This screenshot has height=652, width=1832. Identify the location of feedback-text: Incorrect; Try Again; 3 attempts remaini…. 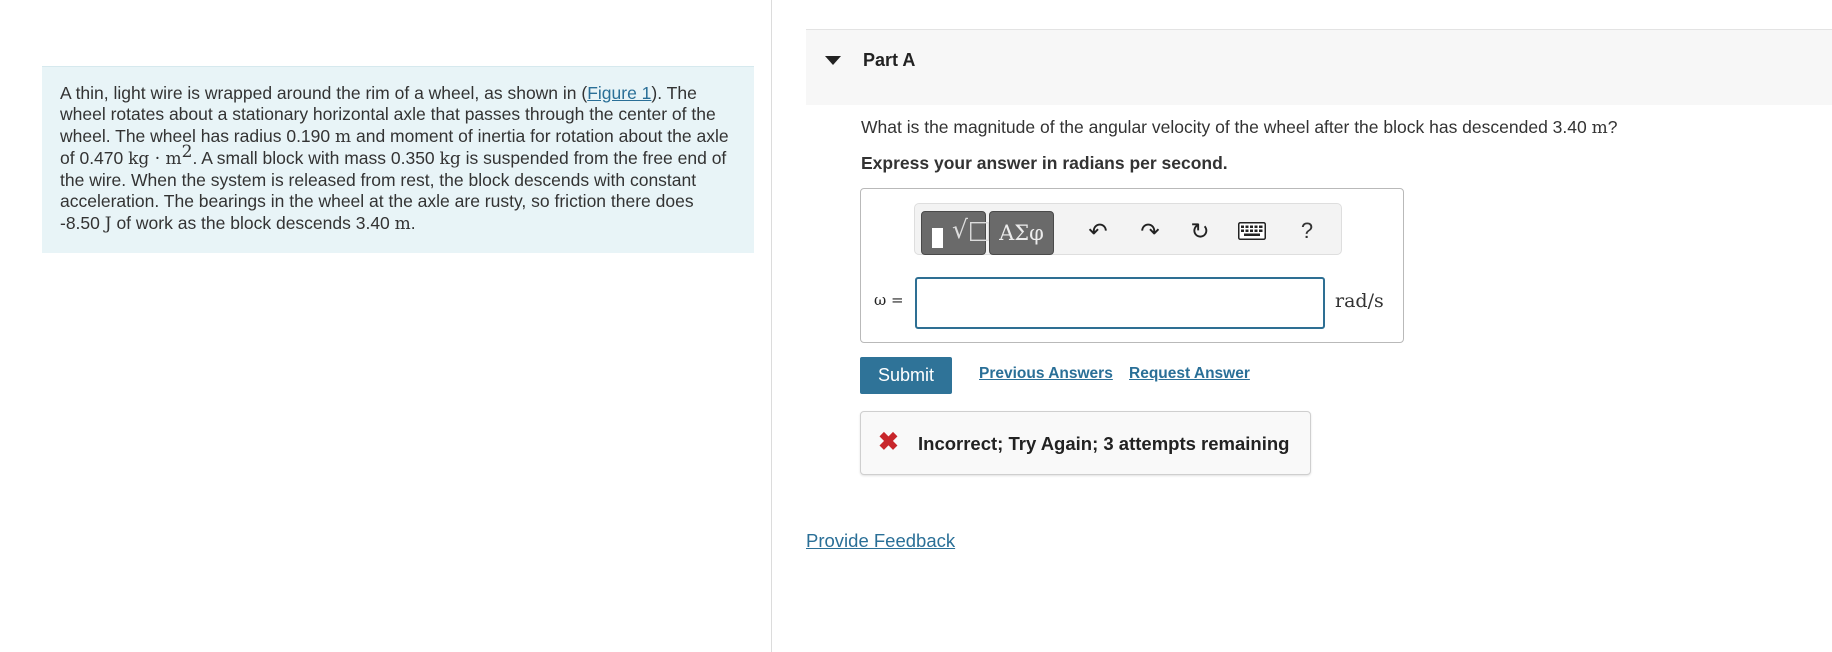
(1104, 443).